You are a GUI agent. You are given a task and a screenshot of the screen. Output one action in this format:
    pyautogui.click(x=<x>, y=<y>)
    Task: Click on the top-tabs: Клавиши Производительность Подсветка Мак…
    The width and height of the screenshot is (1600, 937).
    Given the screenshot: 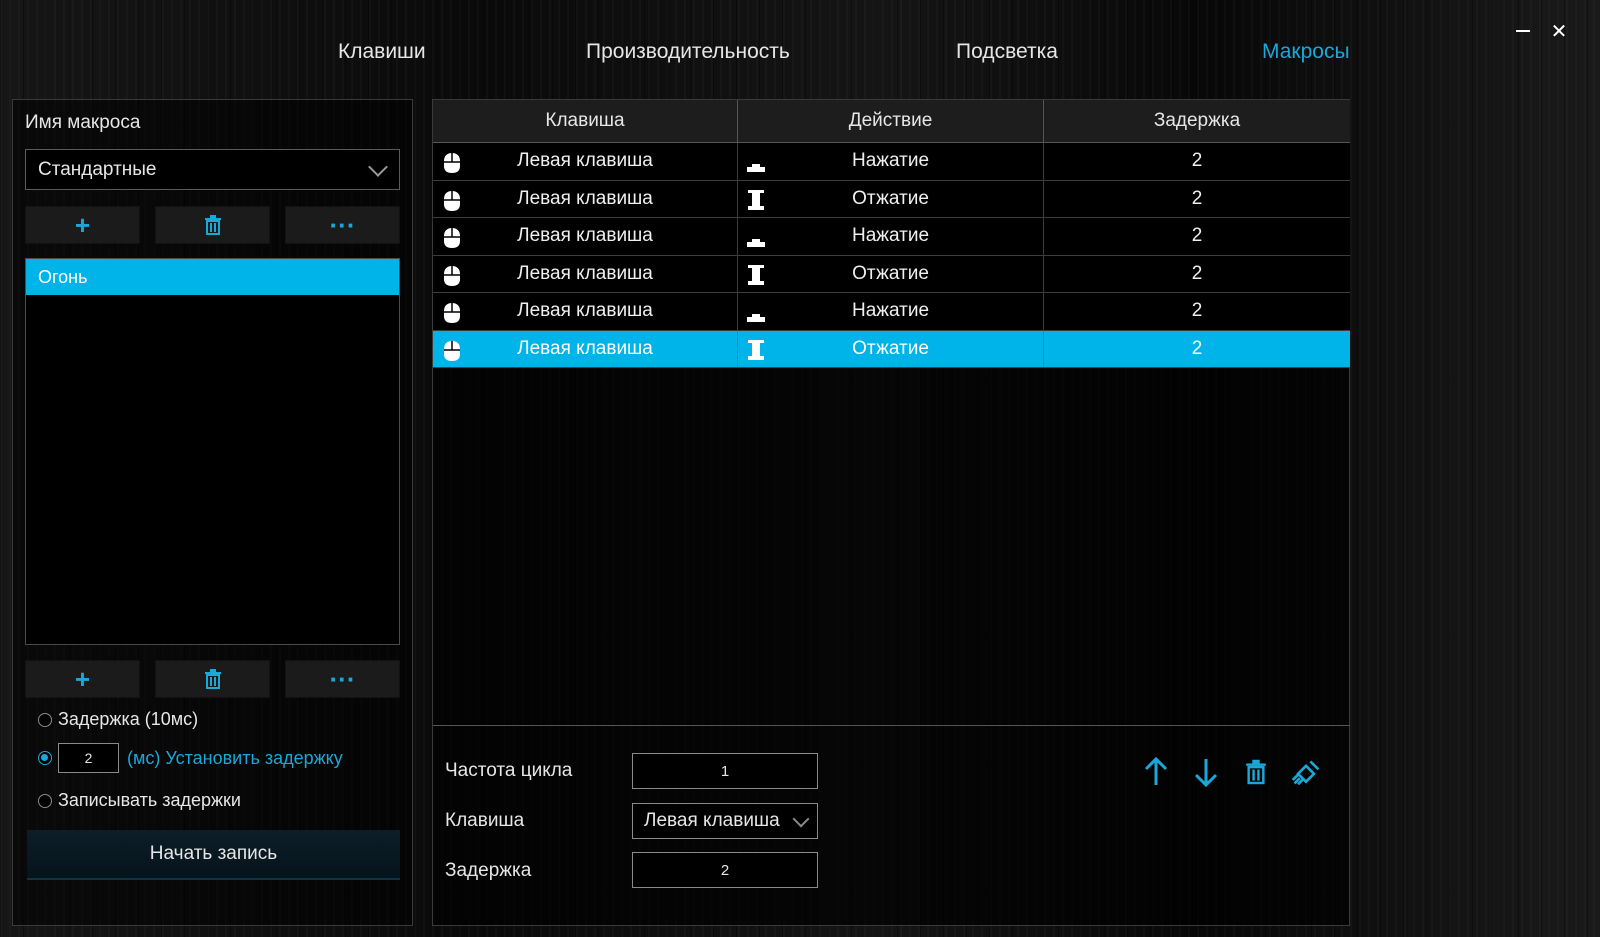 What is the action you would take?
    pyautogui.click(x=800, y=57)
    